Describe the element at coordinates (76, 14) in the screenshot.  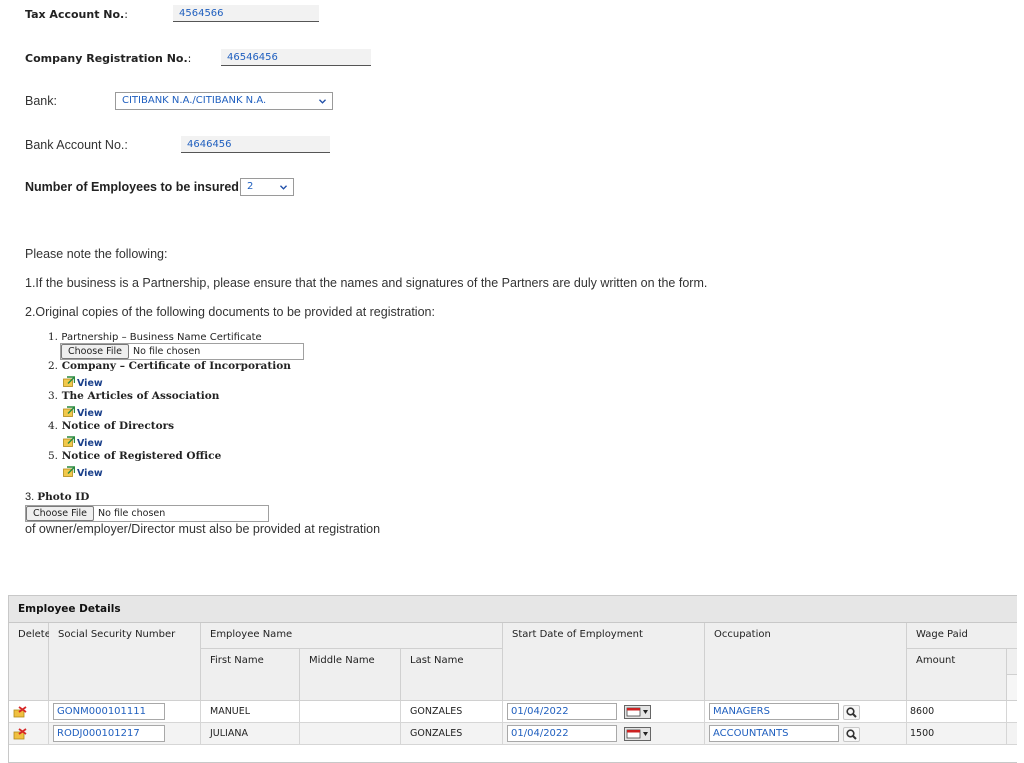
I see `tax-account-label: Tax Account No.:` at that location.